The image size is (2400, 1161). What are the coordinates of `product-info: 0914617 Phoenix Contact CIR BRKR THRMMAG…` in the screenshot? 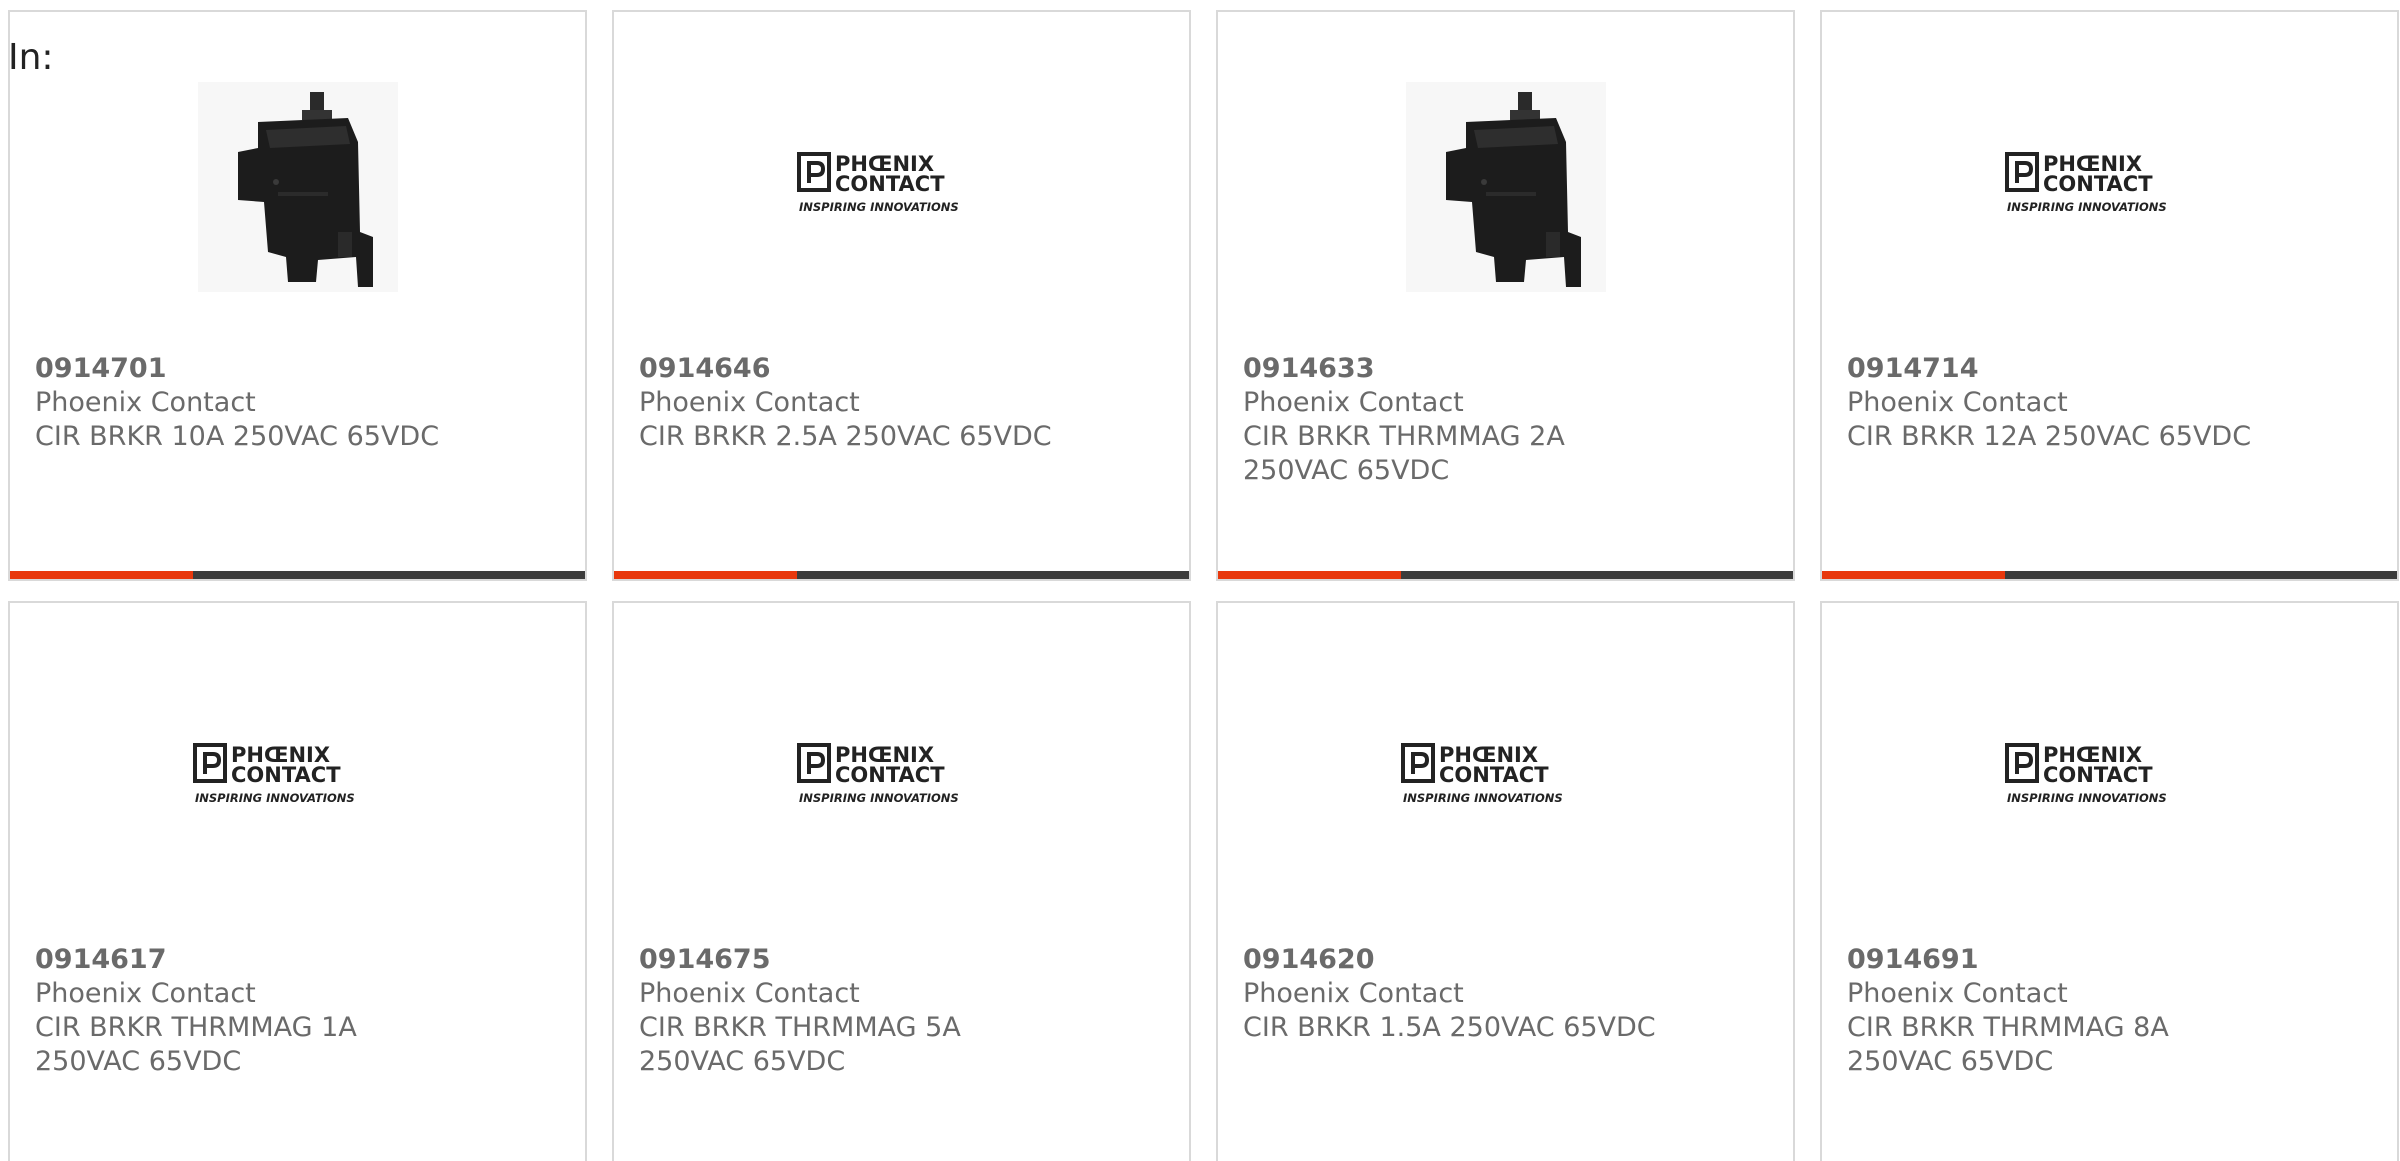 It's located at (250, 1011).